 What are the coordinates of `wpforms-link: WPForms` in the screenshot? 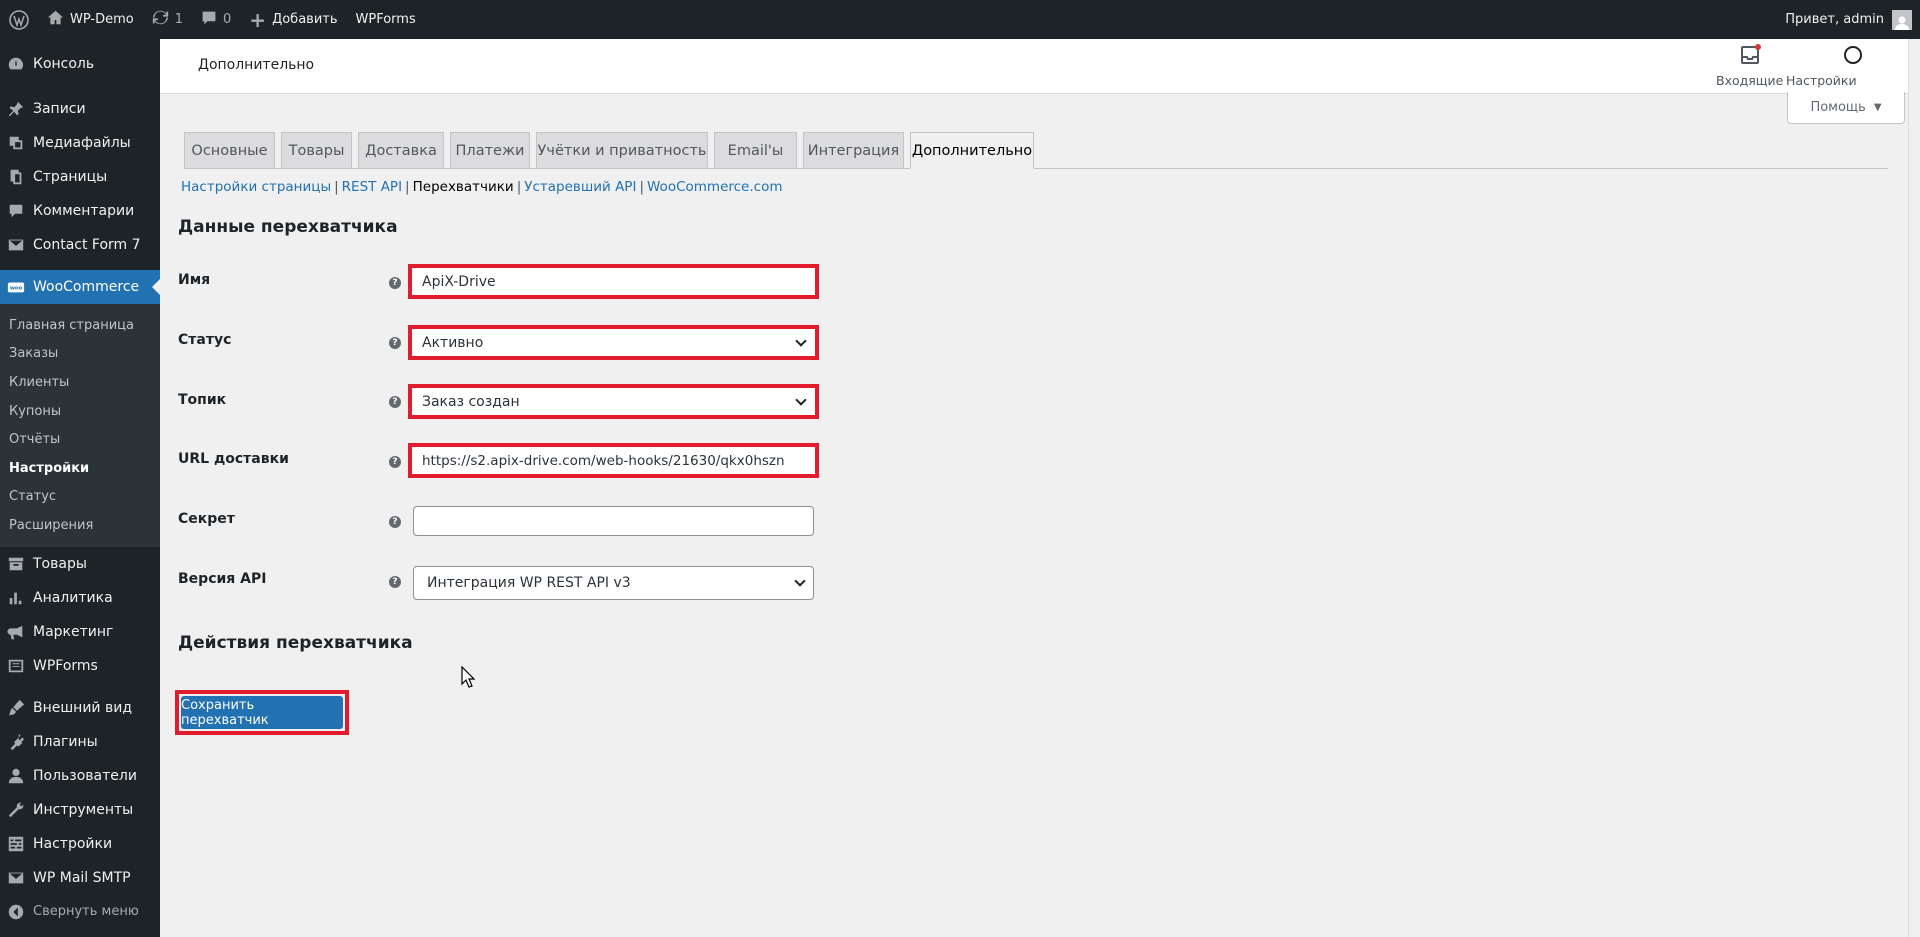 It's located at (386, 19).